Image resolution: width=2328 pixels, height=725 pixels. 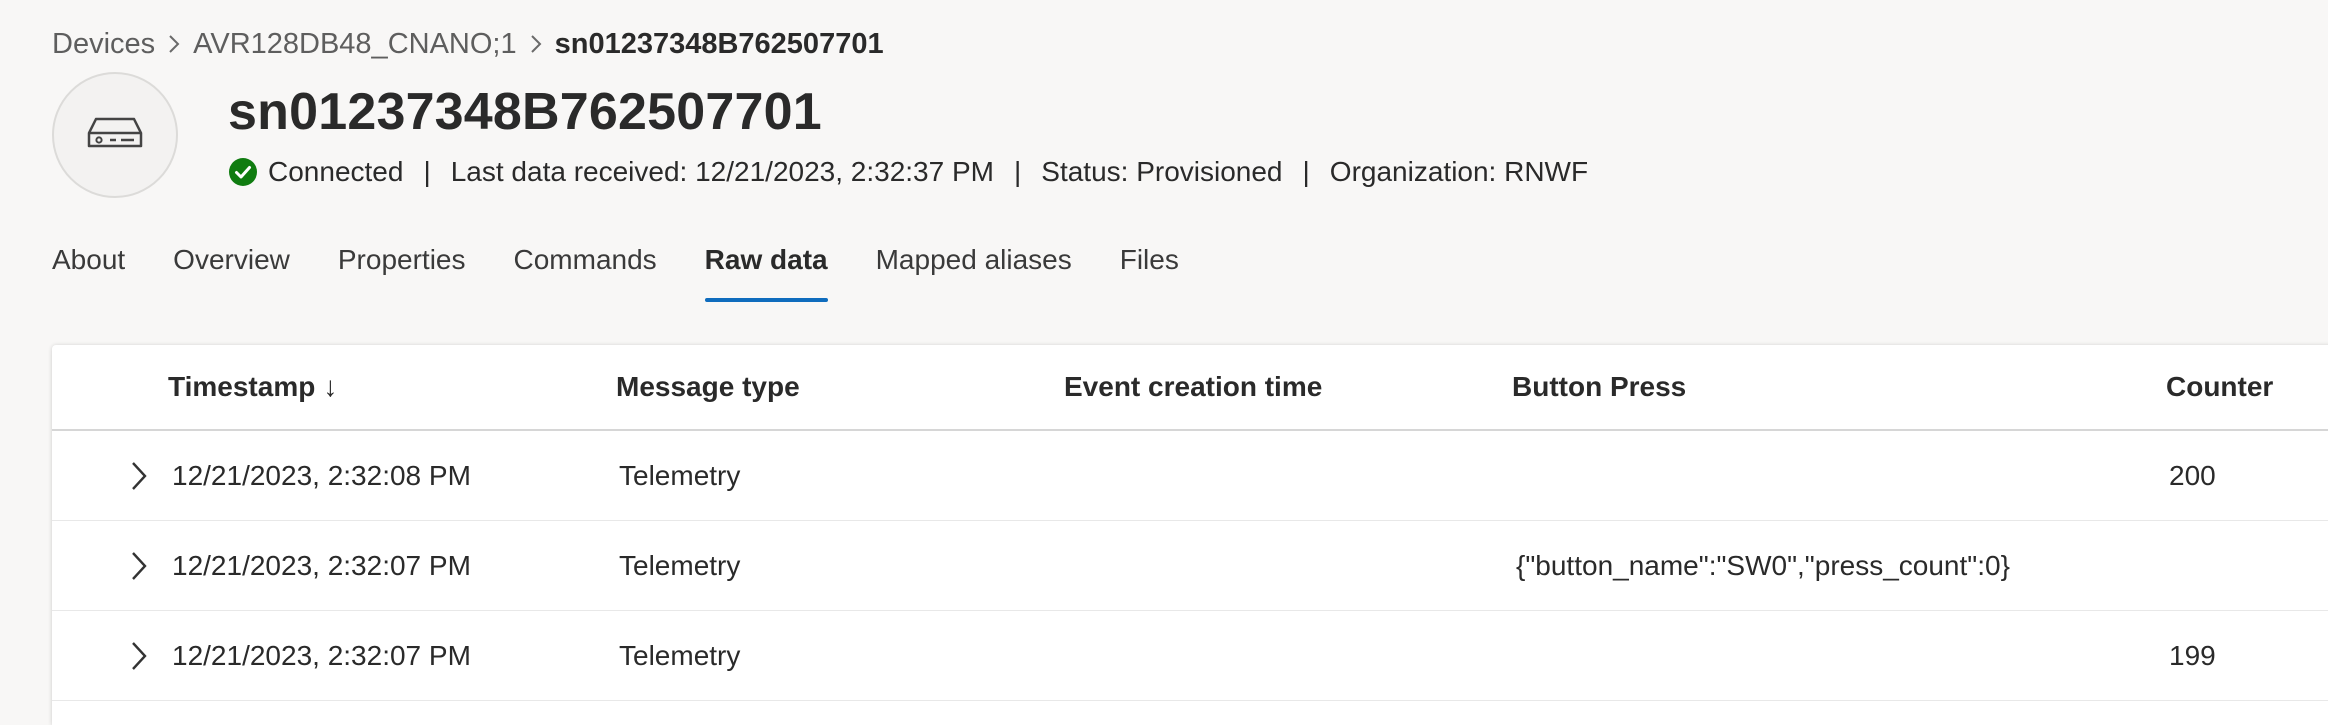 What do you see at coordinates (2219, 387) in the screenshot?
I see `column-header-counter: Counter` at bounding box center [2219, 387].